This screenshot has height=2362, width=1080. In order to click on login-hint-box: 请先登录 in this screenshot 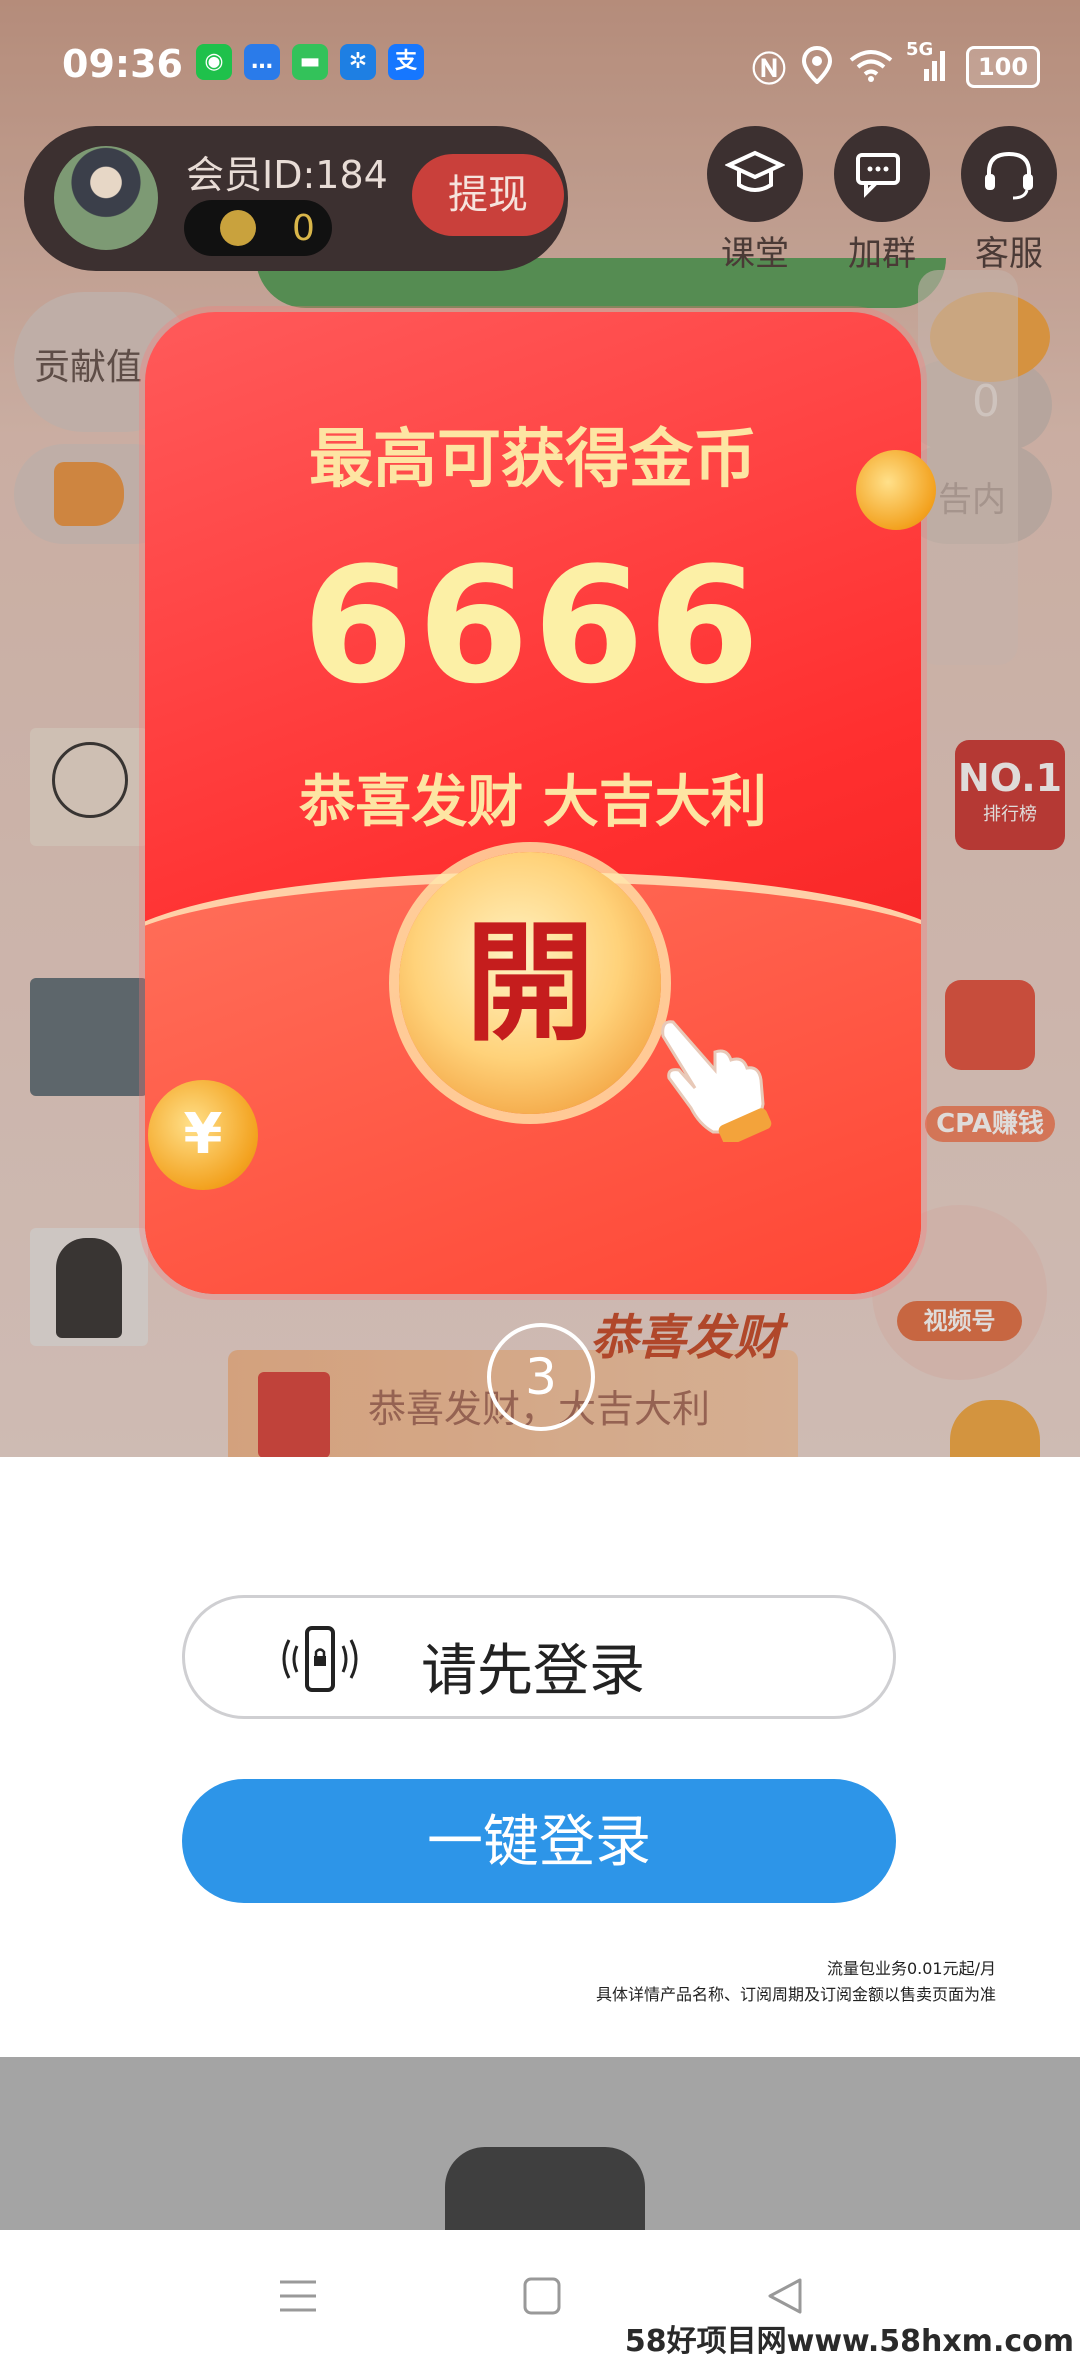, I will do `click(539, 1657)`.